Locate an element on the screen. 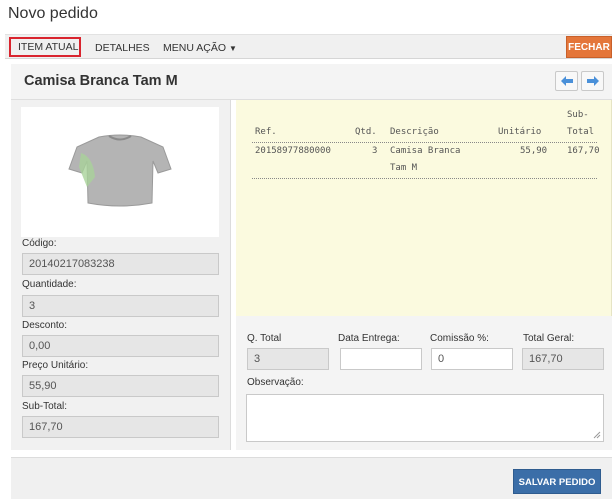 The width and height of the screenshot is (612, 499). caret-down-icon: ▼ is located at coordinates (233, 48).